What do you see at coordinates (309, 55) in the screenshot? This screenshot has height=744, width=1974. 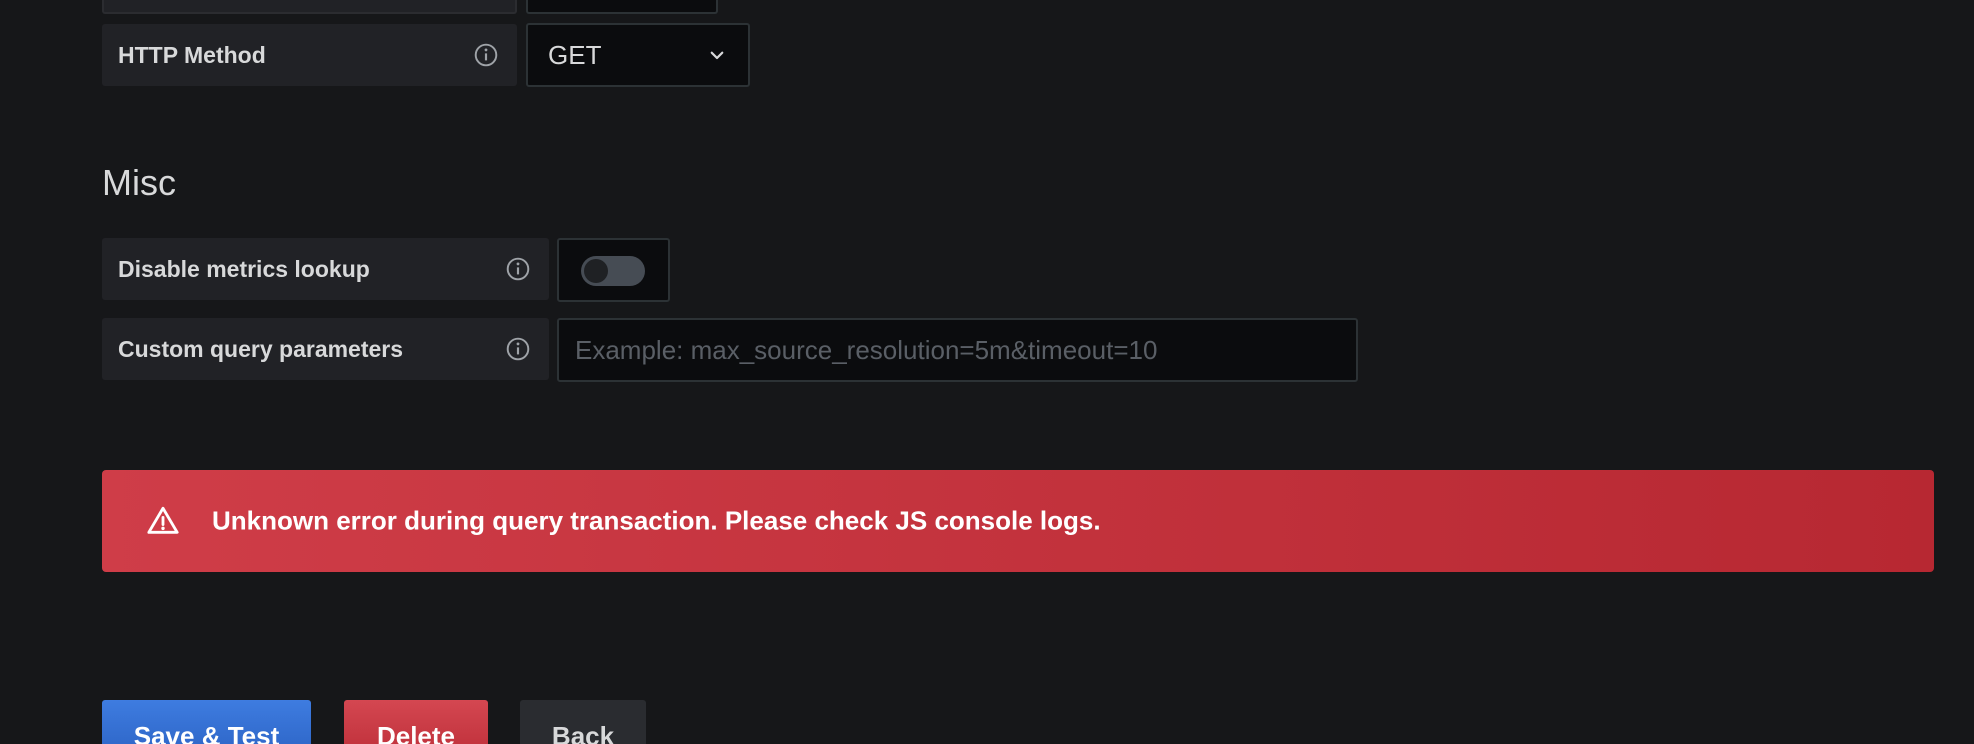 I see `http-method-label: HTTP Method` at bounding box center [309, 55].